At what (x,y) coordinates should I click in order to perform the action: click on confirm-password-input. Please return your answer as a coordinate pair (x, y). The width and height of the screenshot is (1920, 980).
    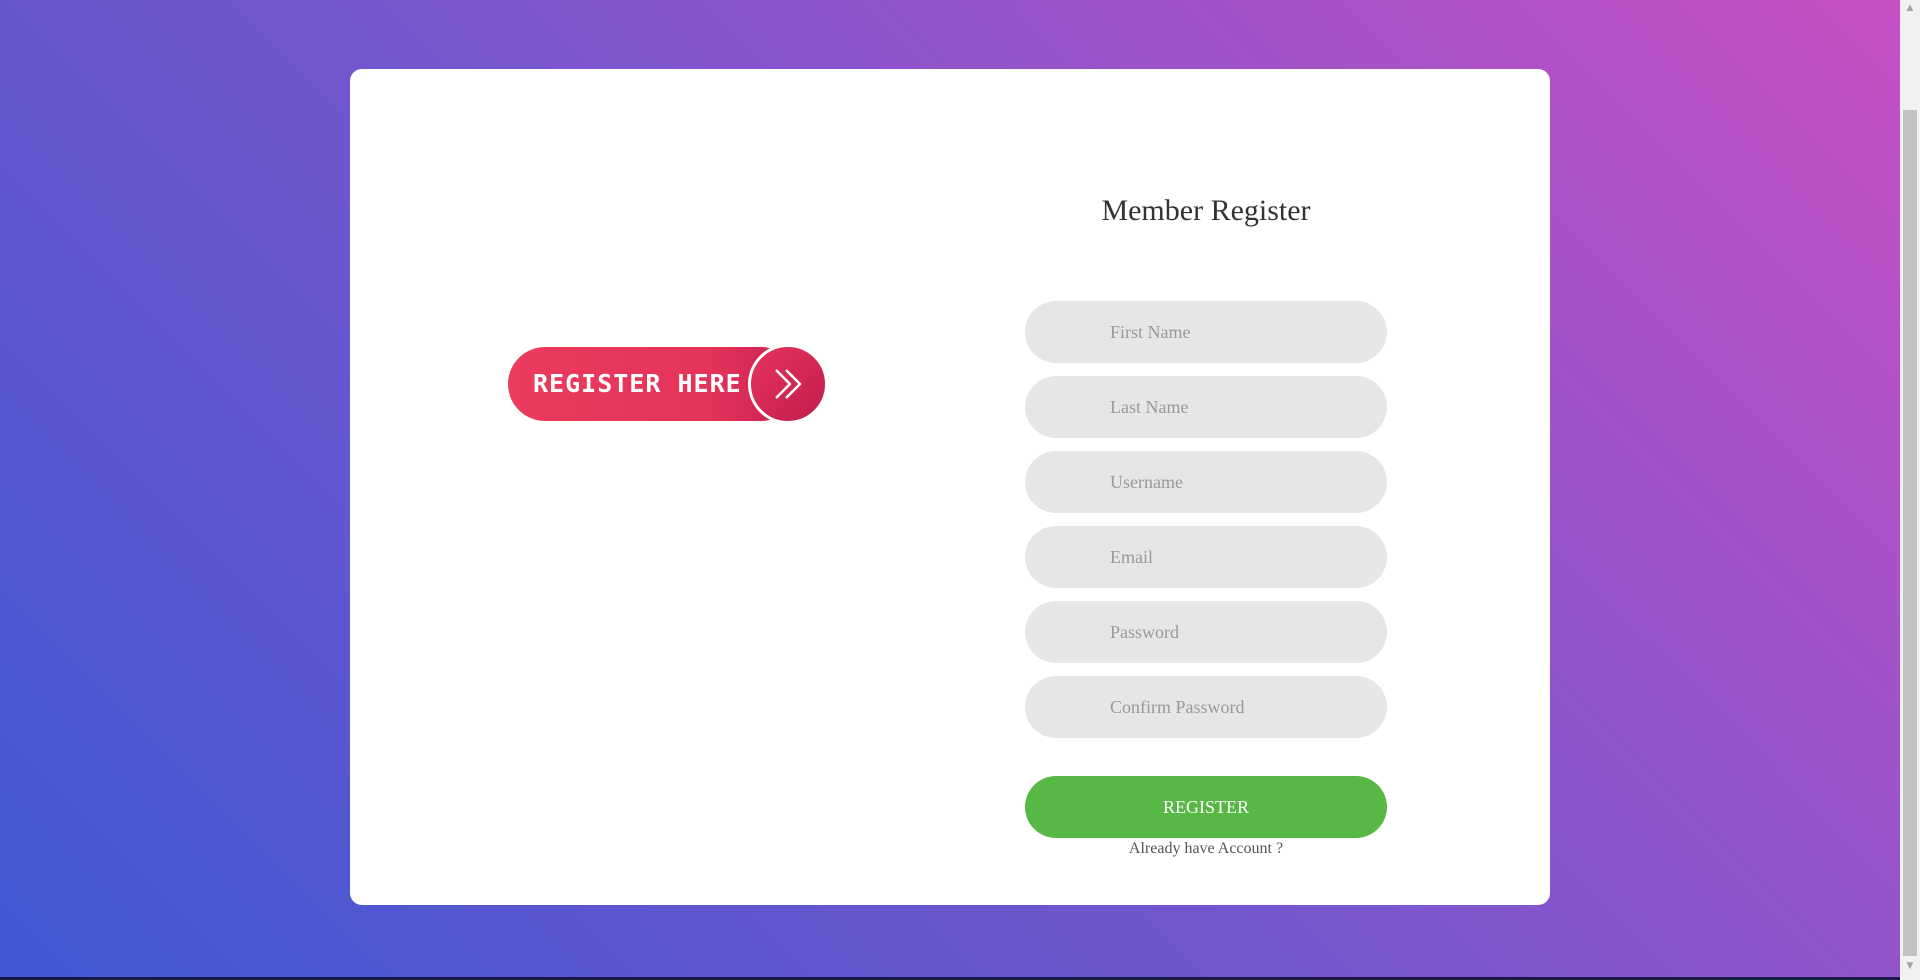
    Looking at the image, I should click on (1206, 707).